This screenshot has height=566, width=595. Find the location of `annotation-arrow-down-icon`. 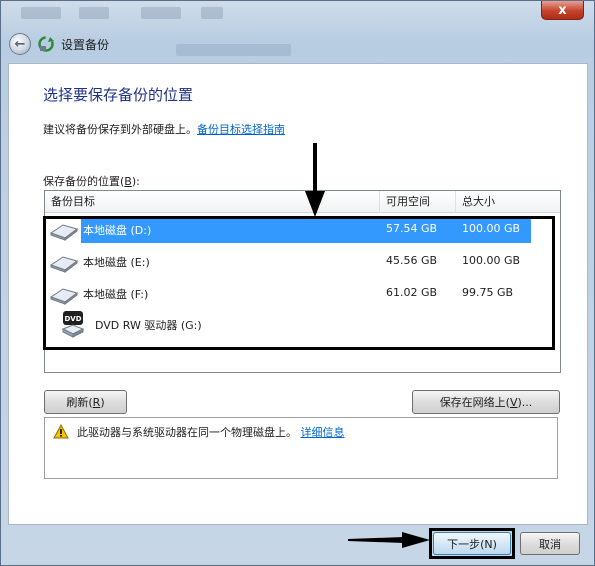

annotation-arrow-down-icon is located at coordinates (315, 180).